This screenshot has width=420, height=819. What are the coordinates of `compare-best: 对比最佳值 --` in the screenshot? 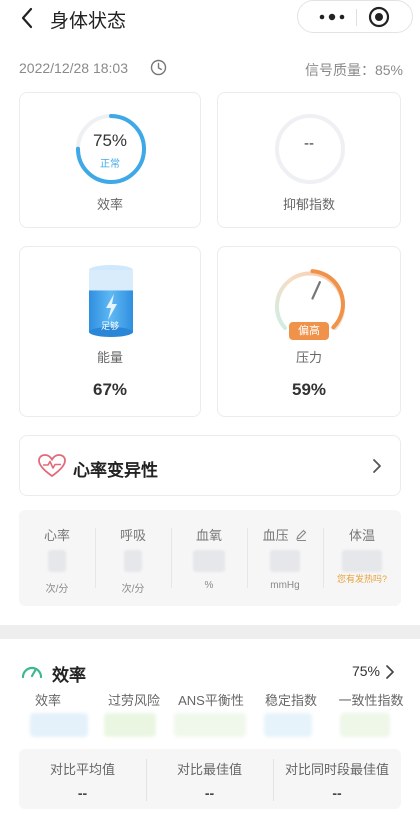 It's located at (209, 779).